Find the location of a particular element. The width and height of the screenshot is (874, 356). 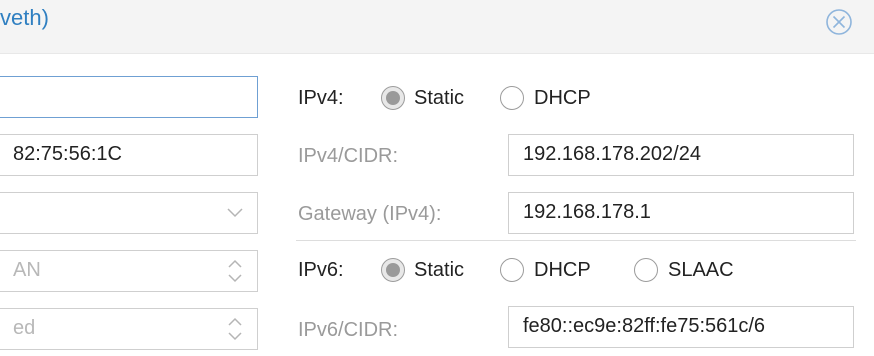

ipv4-mode-label: IPv4: is located at coordinates (321, 98).